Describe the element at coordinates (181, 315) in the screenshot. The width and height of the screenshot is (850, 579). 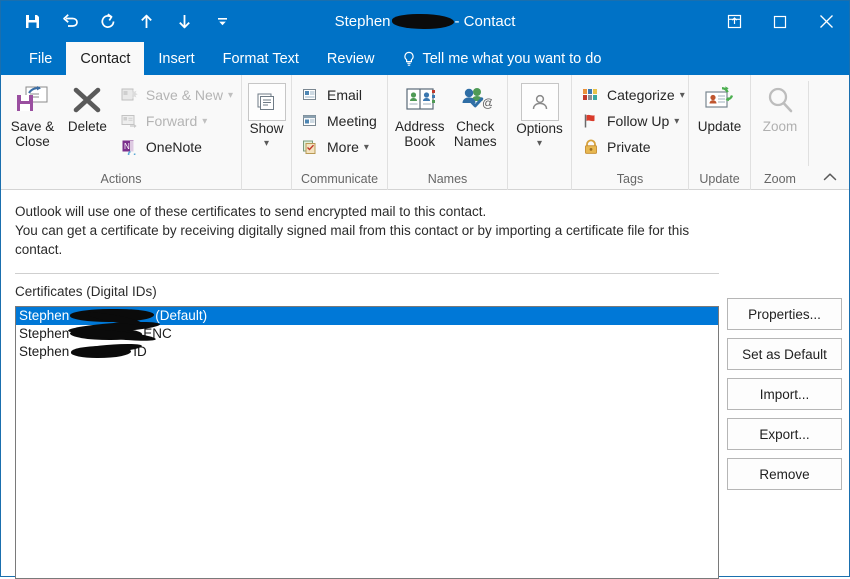
I see `certificate-name-suffix: (Default)` at that location.